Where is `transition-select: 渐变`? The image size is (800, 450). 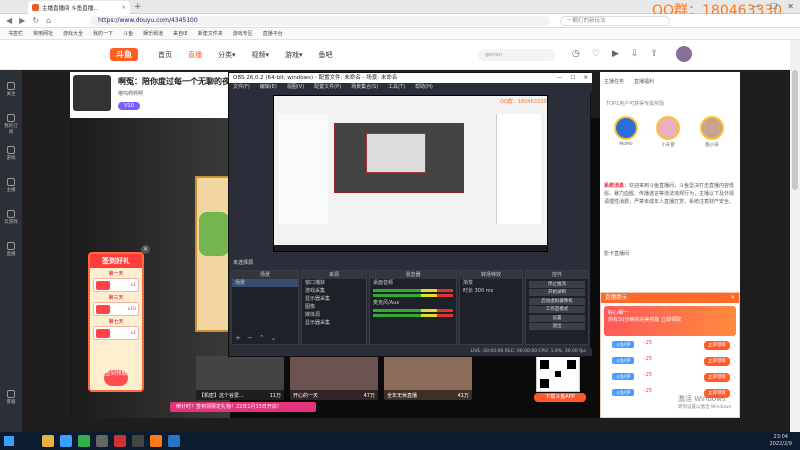 transition-select: 渐变 is located at coordinates (491, 283).